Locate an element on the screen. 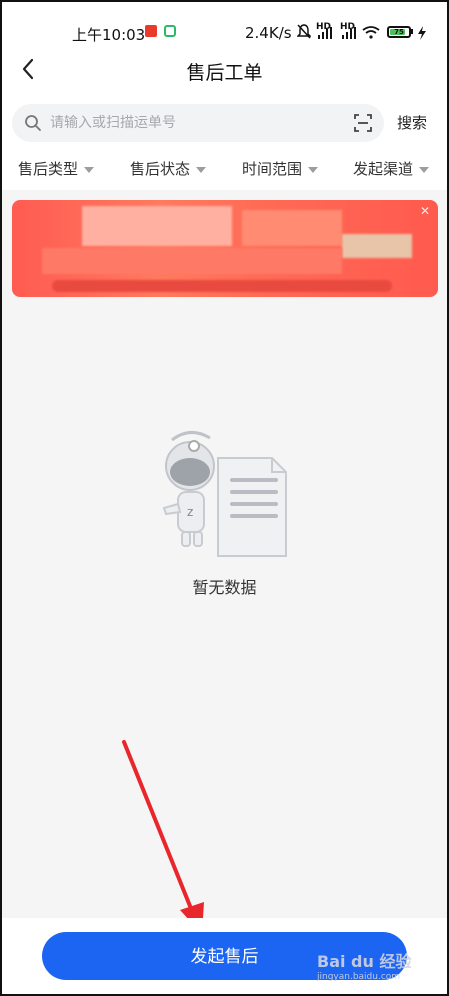 The image size is (449, 996). filter-bar: 售后类型 售后状态 时间范围 发起渠道 is located at coordinates (224, 169).